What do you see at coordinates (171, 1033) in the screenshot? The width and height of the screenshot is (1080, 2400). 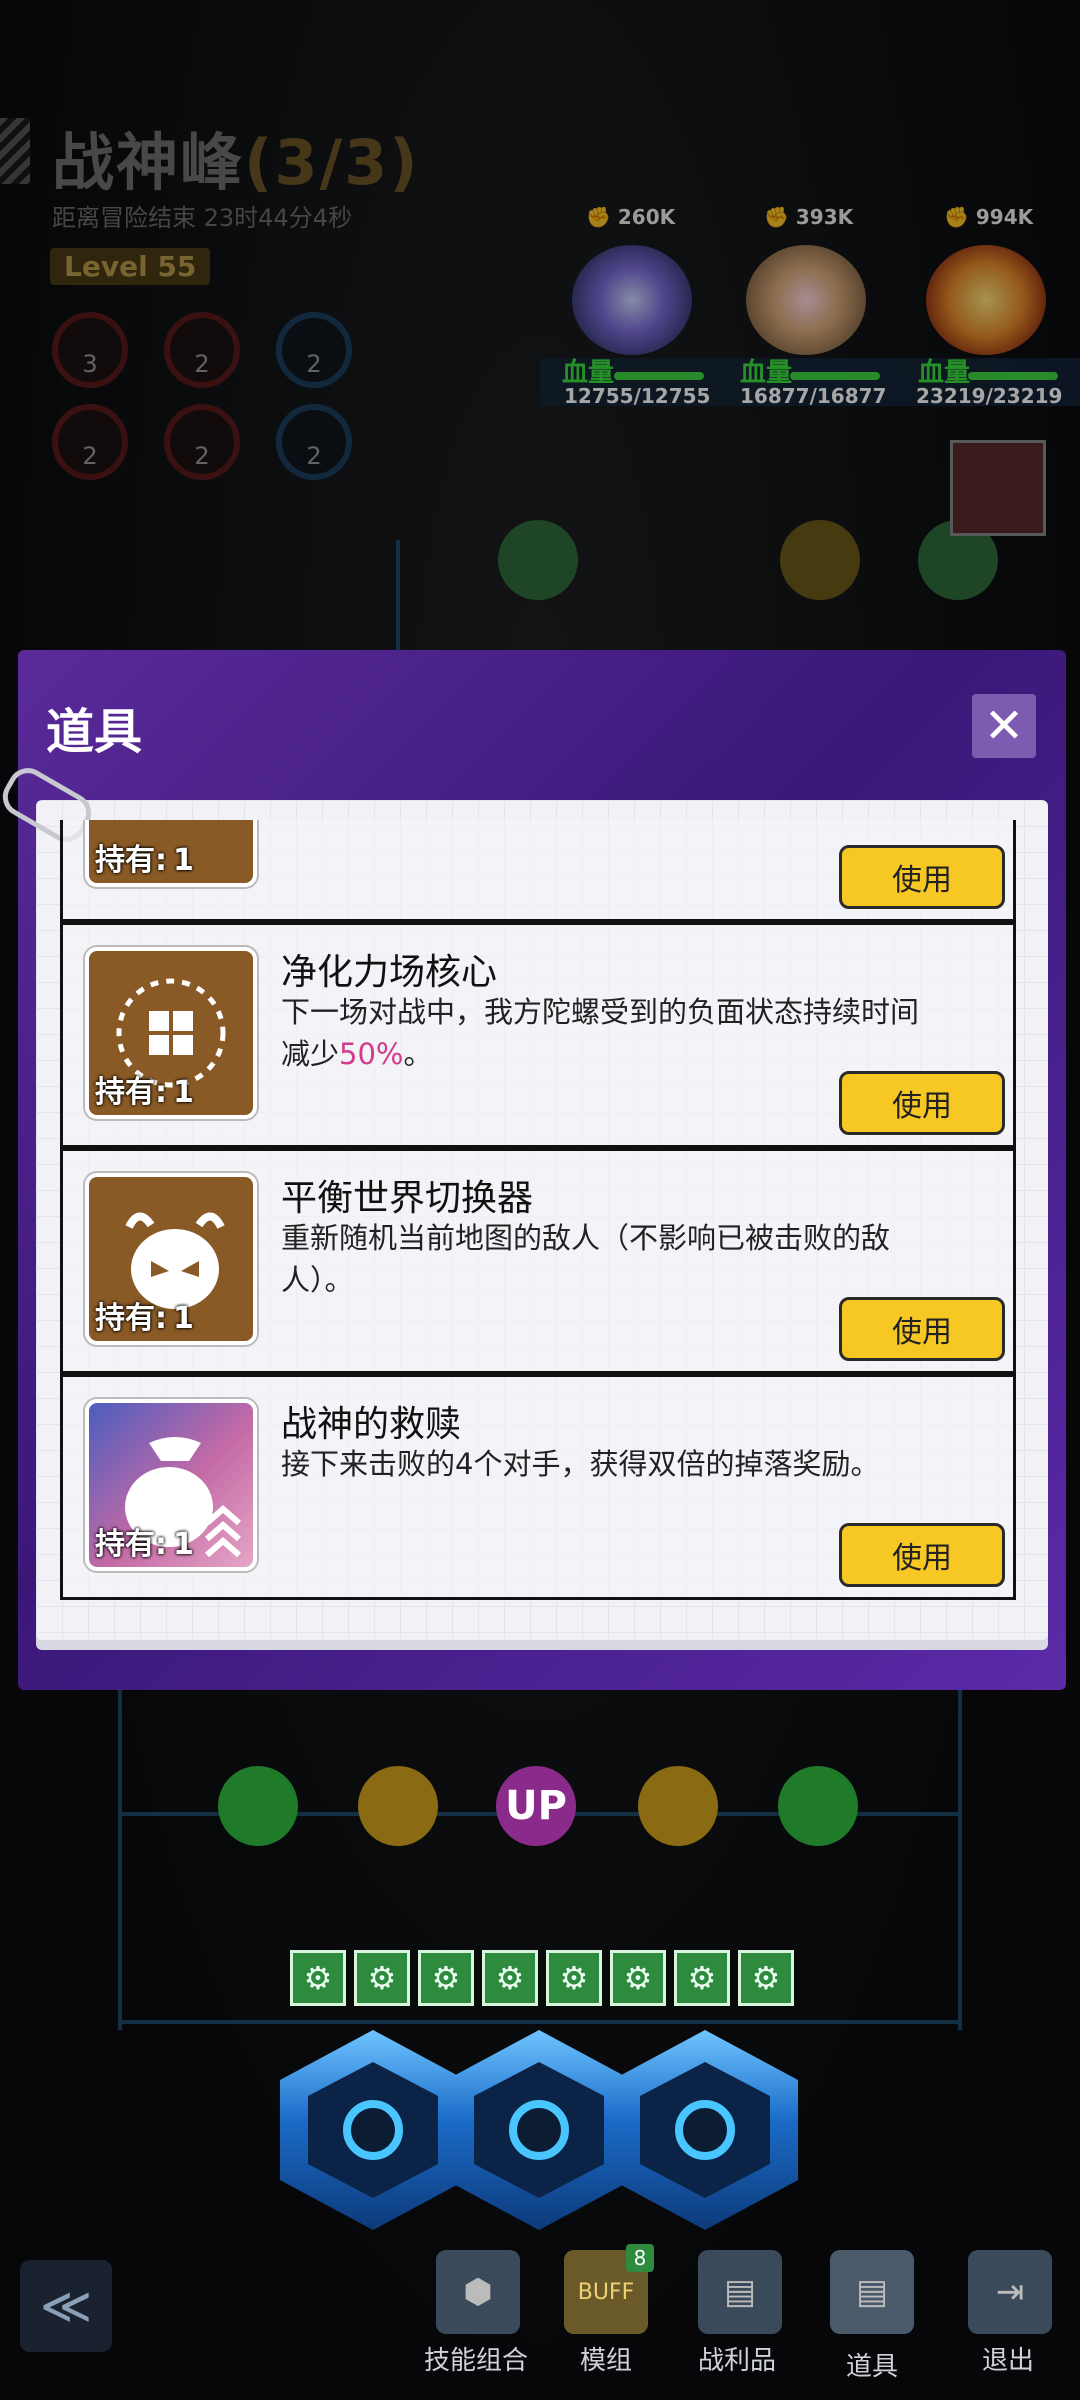 I see `purify-core-icon: 持有: 1` at bounding box center [171, 1033].